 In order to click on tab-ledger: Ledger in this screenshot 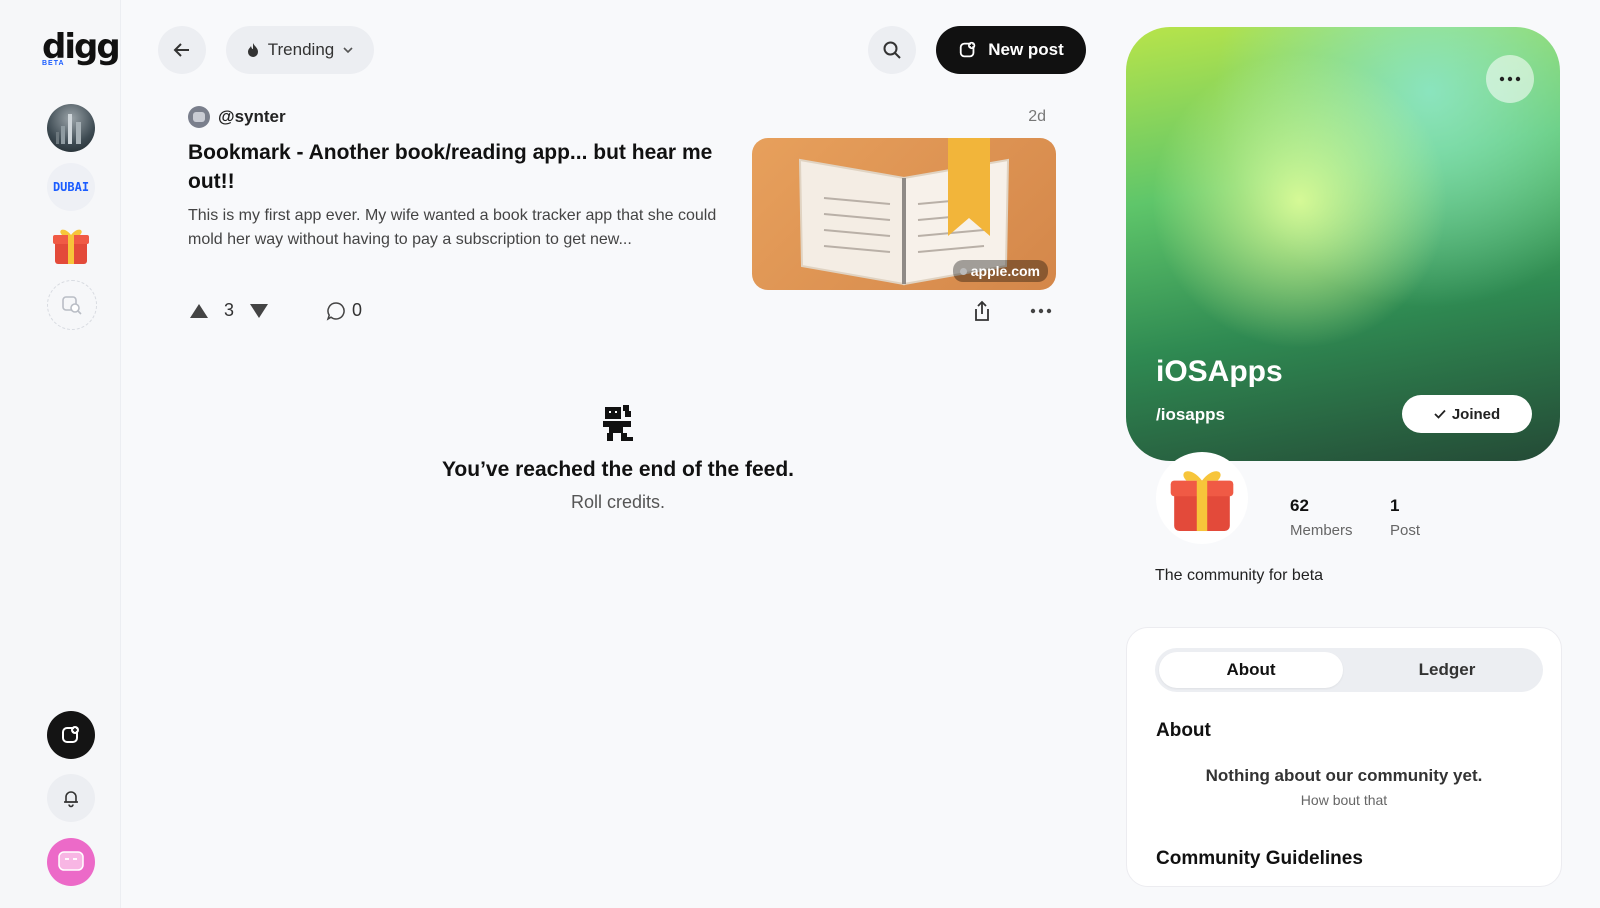, I will do `click(1447, 670)`.